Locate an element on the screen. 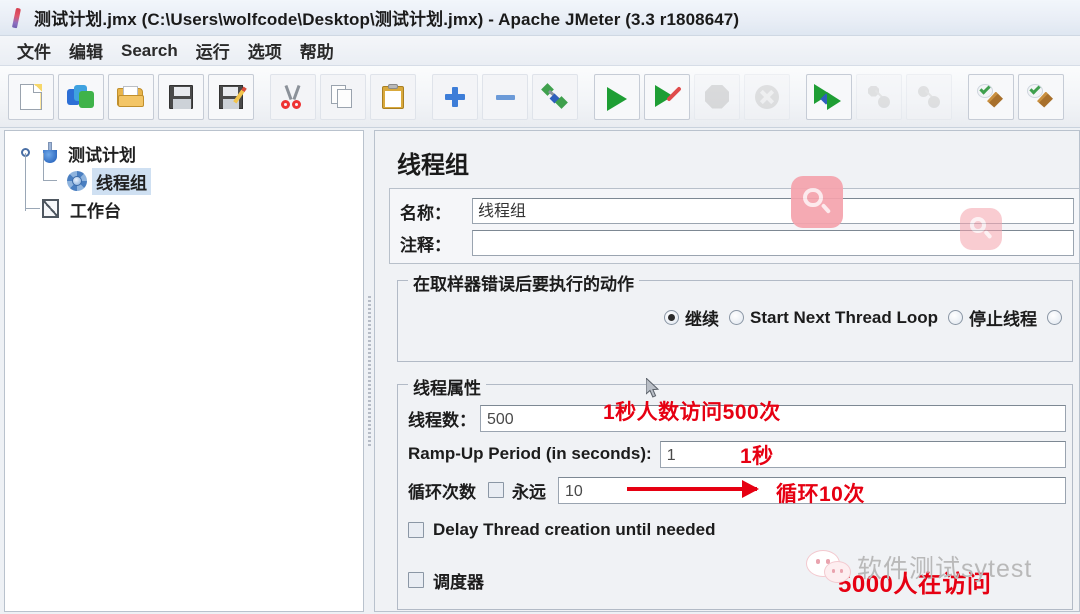  toggle-icon is located at coordinates (555, 97).